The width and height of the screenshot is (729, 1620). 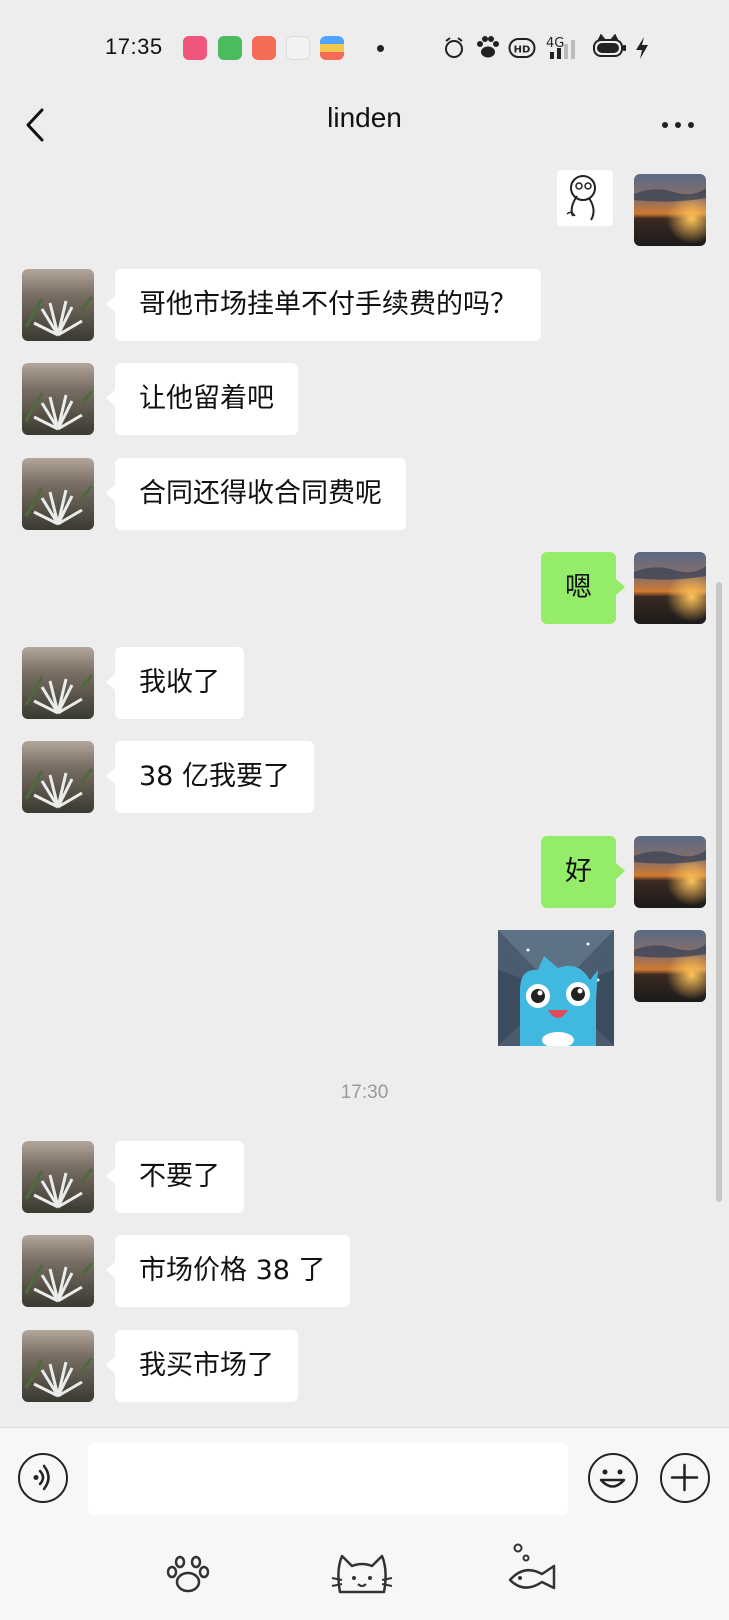 What do you see at coordinates (583, 872) in the screenshot?
I see `outgoing-message: 好` at bounding box center [583, 872].